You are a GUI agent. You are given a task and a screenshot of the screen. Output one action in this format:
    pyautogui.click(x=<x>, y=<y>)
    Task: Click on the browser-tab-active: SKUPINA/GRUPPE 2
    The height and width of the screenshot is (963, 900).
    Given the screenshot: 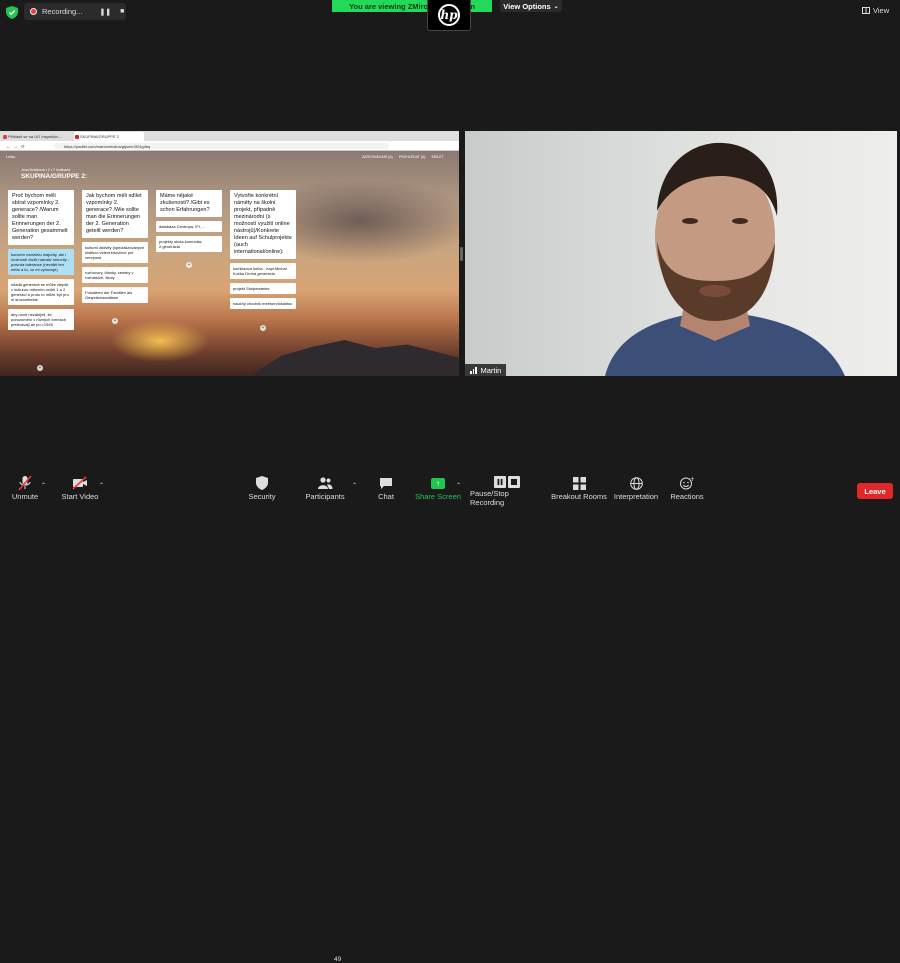 What is the action you would take?
    pyautogui.click(x=109, y=136)
    